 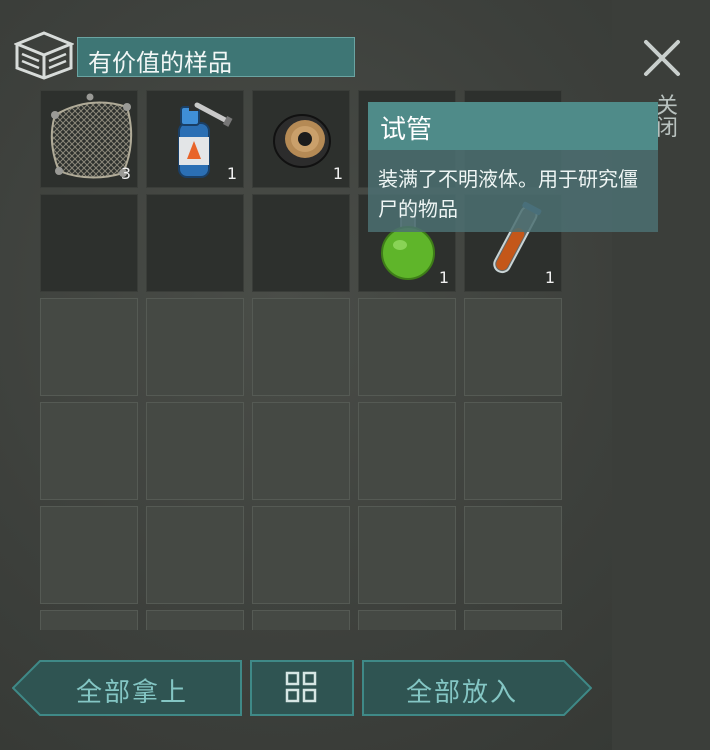 What do you see at coordinates (132, 693) in the screenshot?
I see `take-all-label: 全部拿上` at bounding box center [132, 693].